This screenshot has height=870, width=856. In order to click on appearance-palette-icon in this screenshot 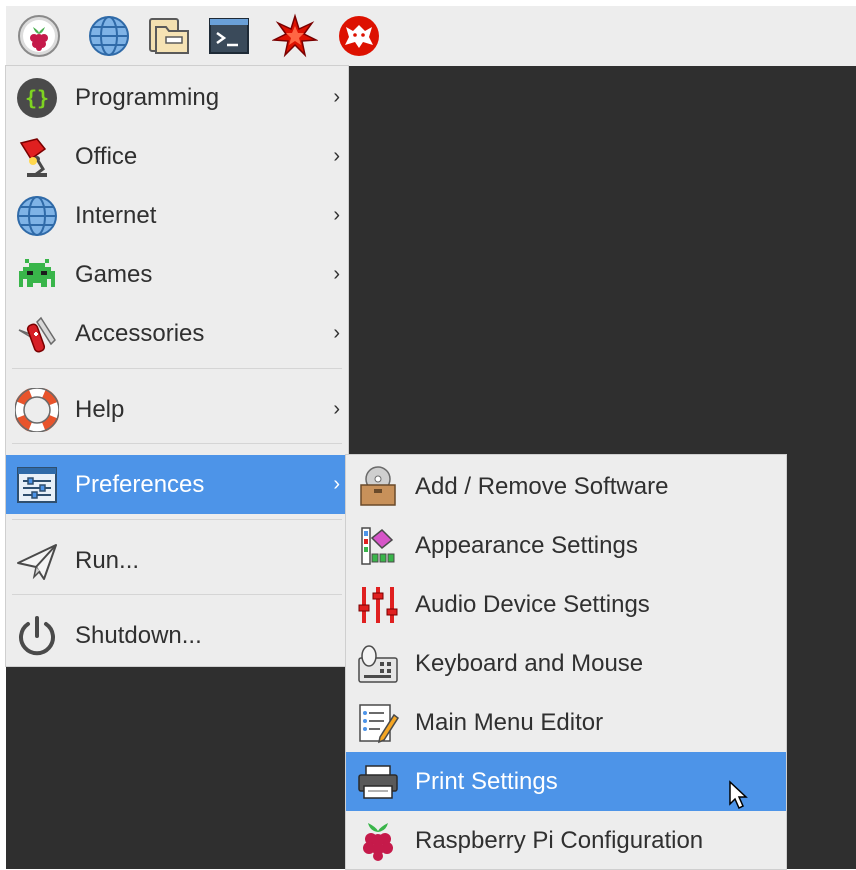, I will do `click(378, 546)`.